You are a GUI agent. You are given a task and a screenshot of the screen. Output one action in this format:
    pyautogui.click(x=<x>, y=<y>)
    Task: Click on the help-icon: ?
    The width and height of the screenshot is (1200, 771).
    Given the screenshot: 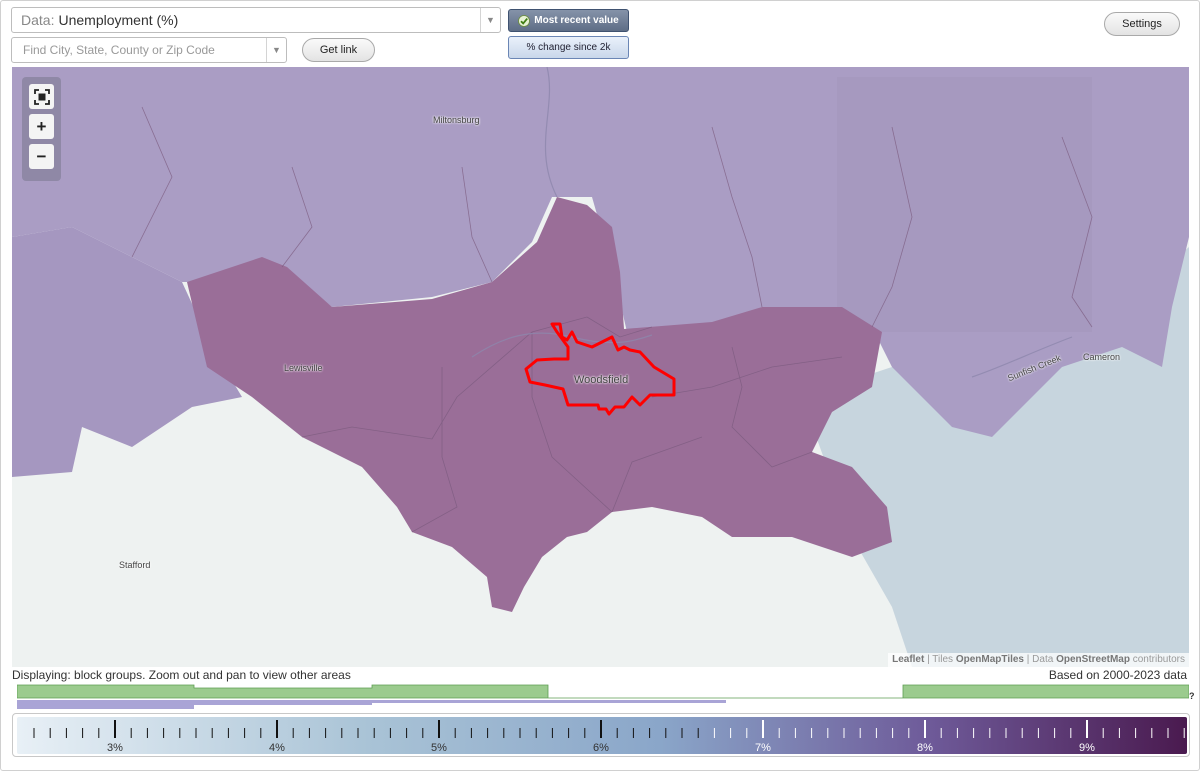 What is the action you would take?
    pyautogui.click(x=1192, y=696)
    